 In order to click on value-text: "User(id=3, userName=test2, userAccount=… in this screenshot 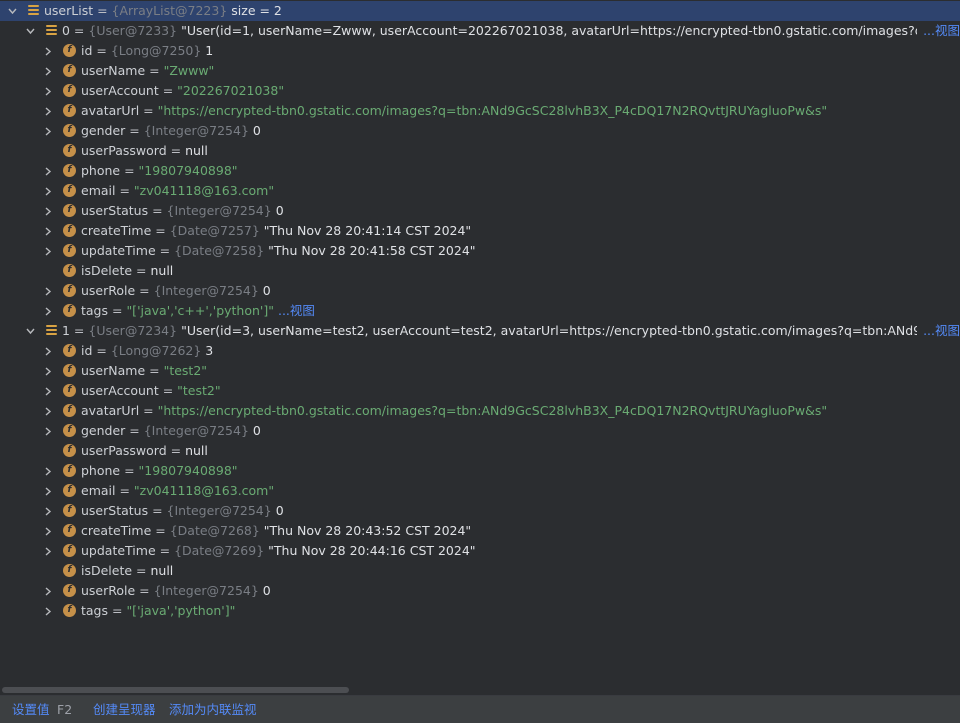, I will do `click(568, 330)`.